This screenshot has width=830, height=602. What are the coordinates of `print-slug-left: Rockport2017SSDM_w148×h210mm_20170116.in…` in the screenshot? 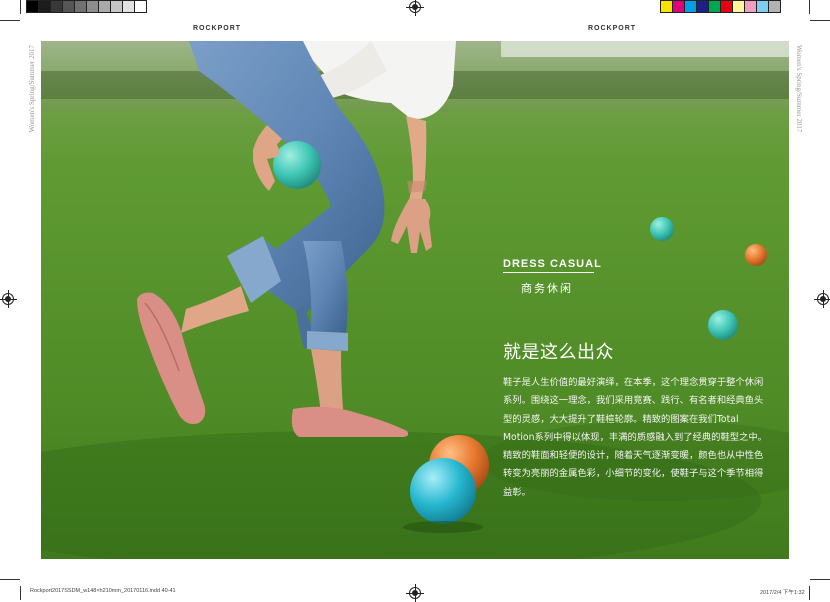 It's located at (103, 591).